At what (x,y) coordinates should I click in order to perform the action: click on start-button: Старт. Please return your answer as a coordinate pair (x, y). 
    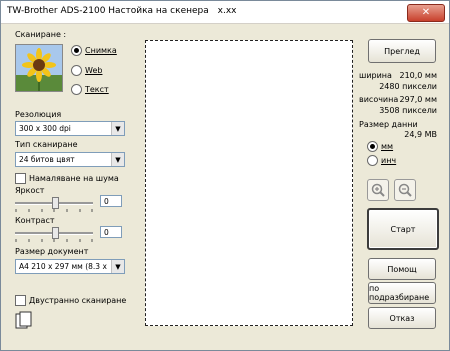
    Looking at the image, I should click on (403, 229).